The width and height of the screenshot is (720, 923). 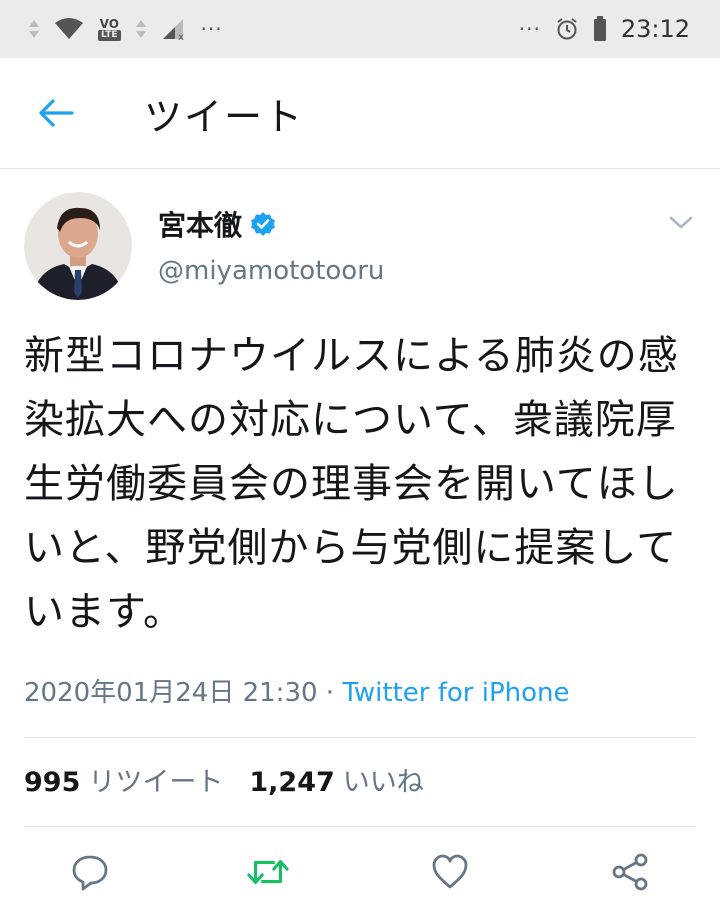 What do you see at coordinates (263, 224) in the screenshot?
I see `verified-badge-icon` at bounding box center [263, 224].